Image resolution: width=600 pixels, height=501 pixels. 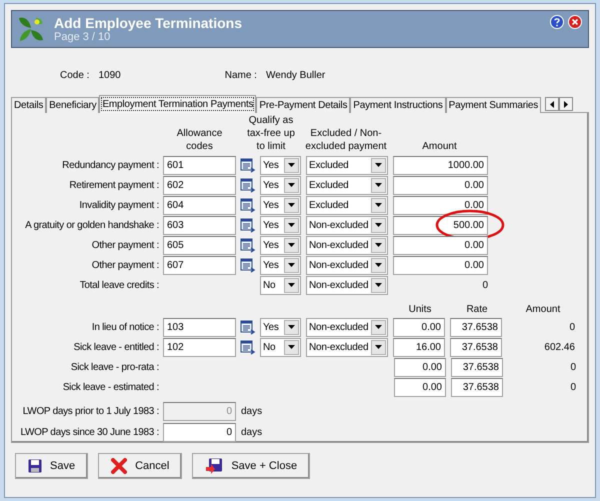 I want to click on field-label: In lieu of notice :, so click(x=125, y=327).